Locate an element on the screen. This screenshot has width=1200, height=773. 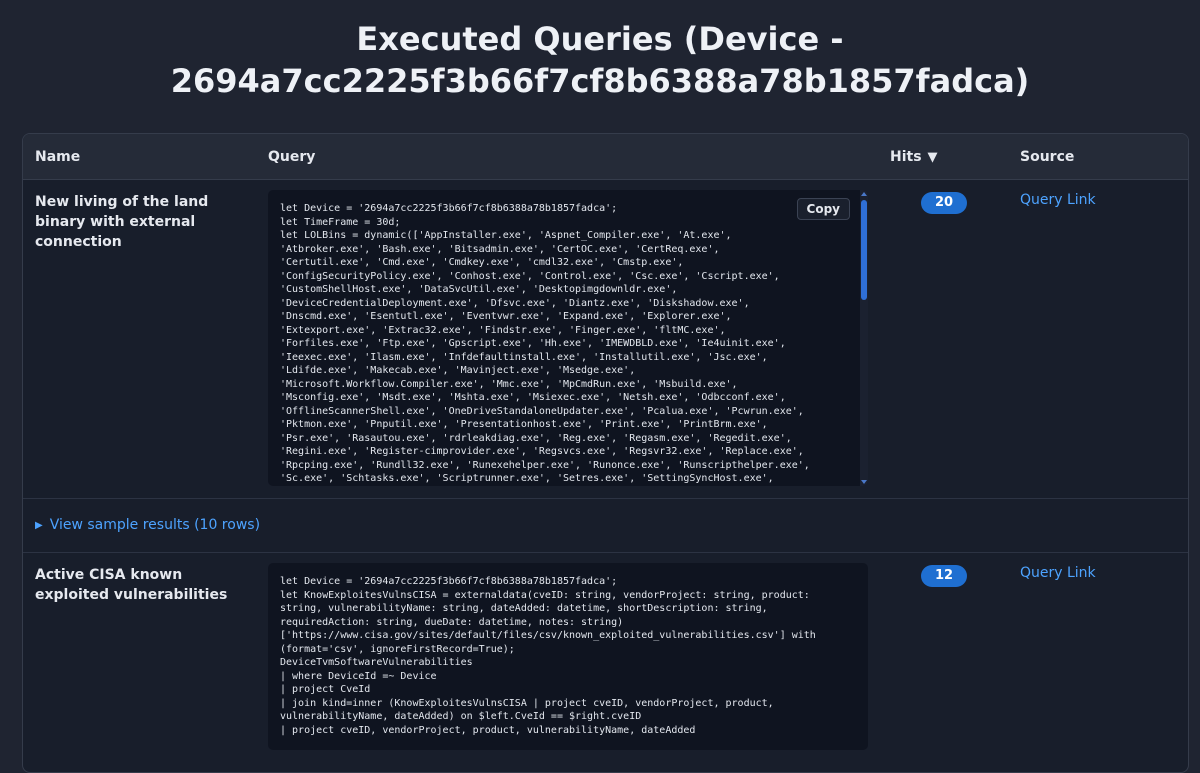
column-header-source: Source is located at coordinates (1047, 157).